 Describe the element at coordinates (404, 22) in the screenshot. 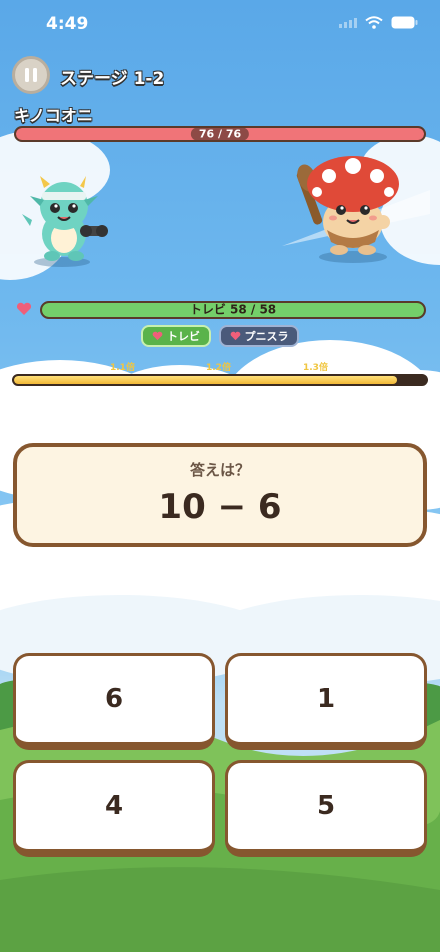

I see `battery-icon` at that location.